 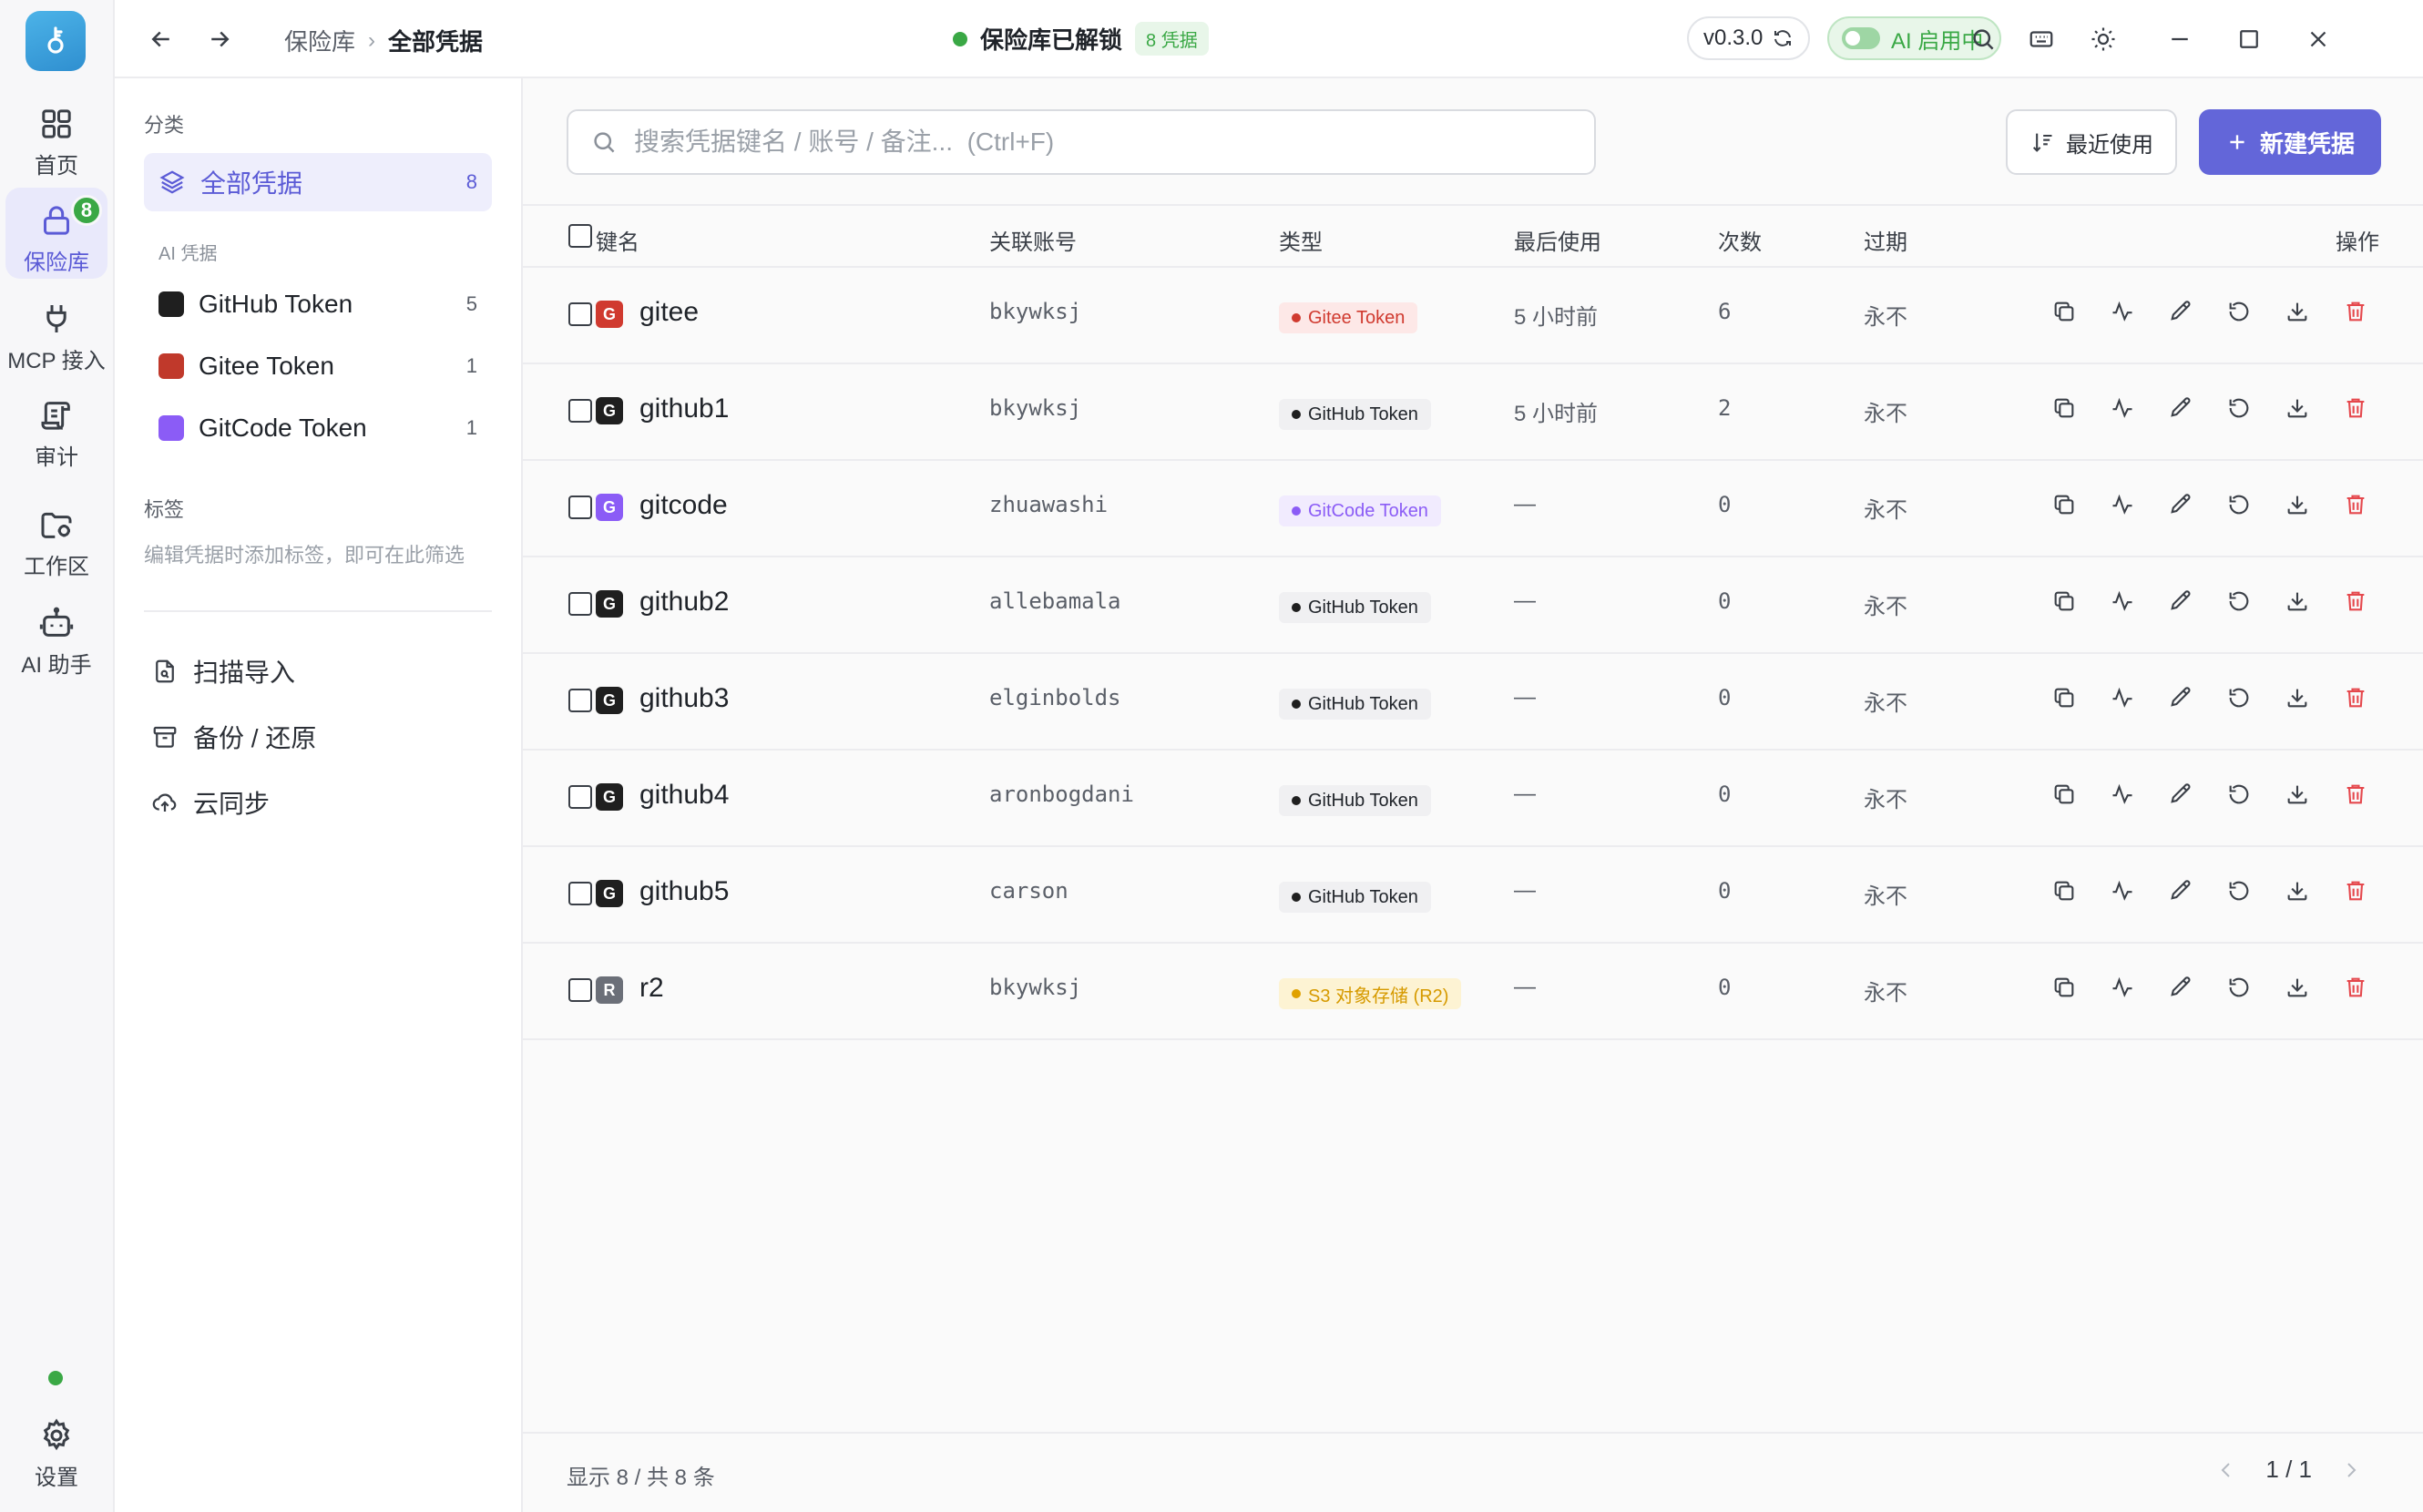 I want to click on credential-name: github4, so click(x=684, y=795).